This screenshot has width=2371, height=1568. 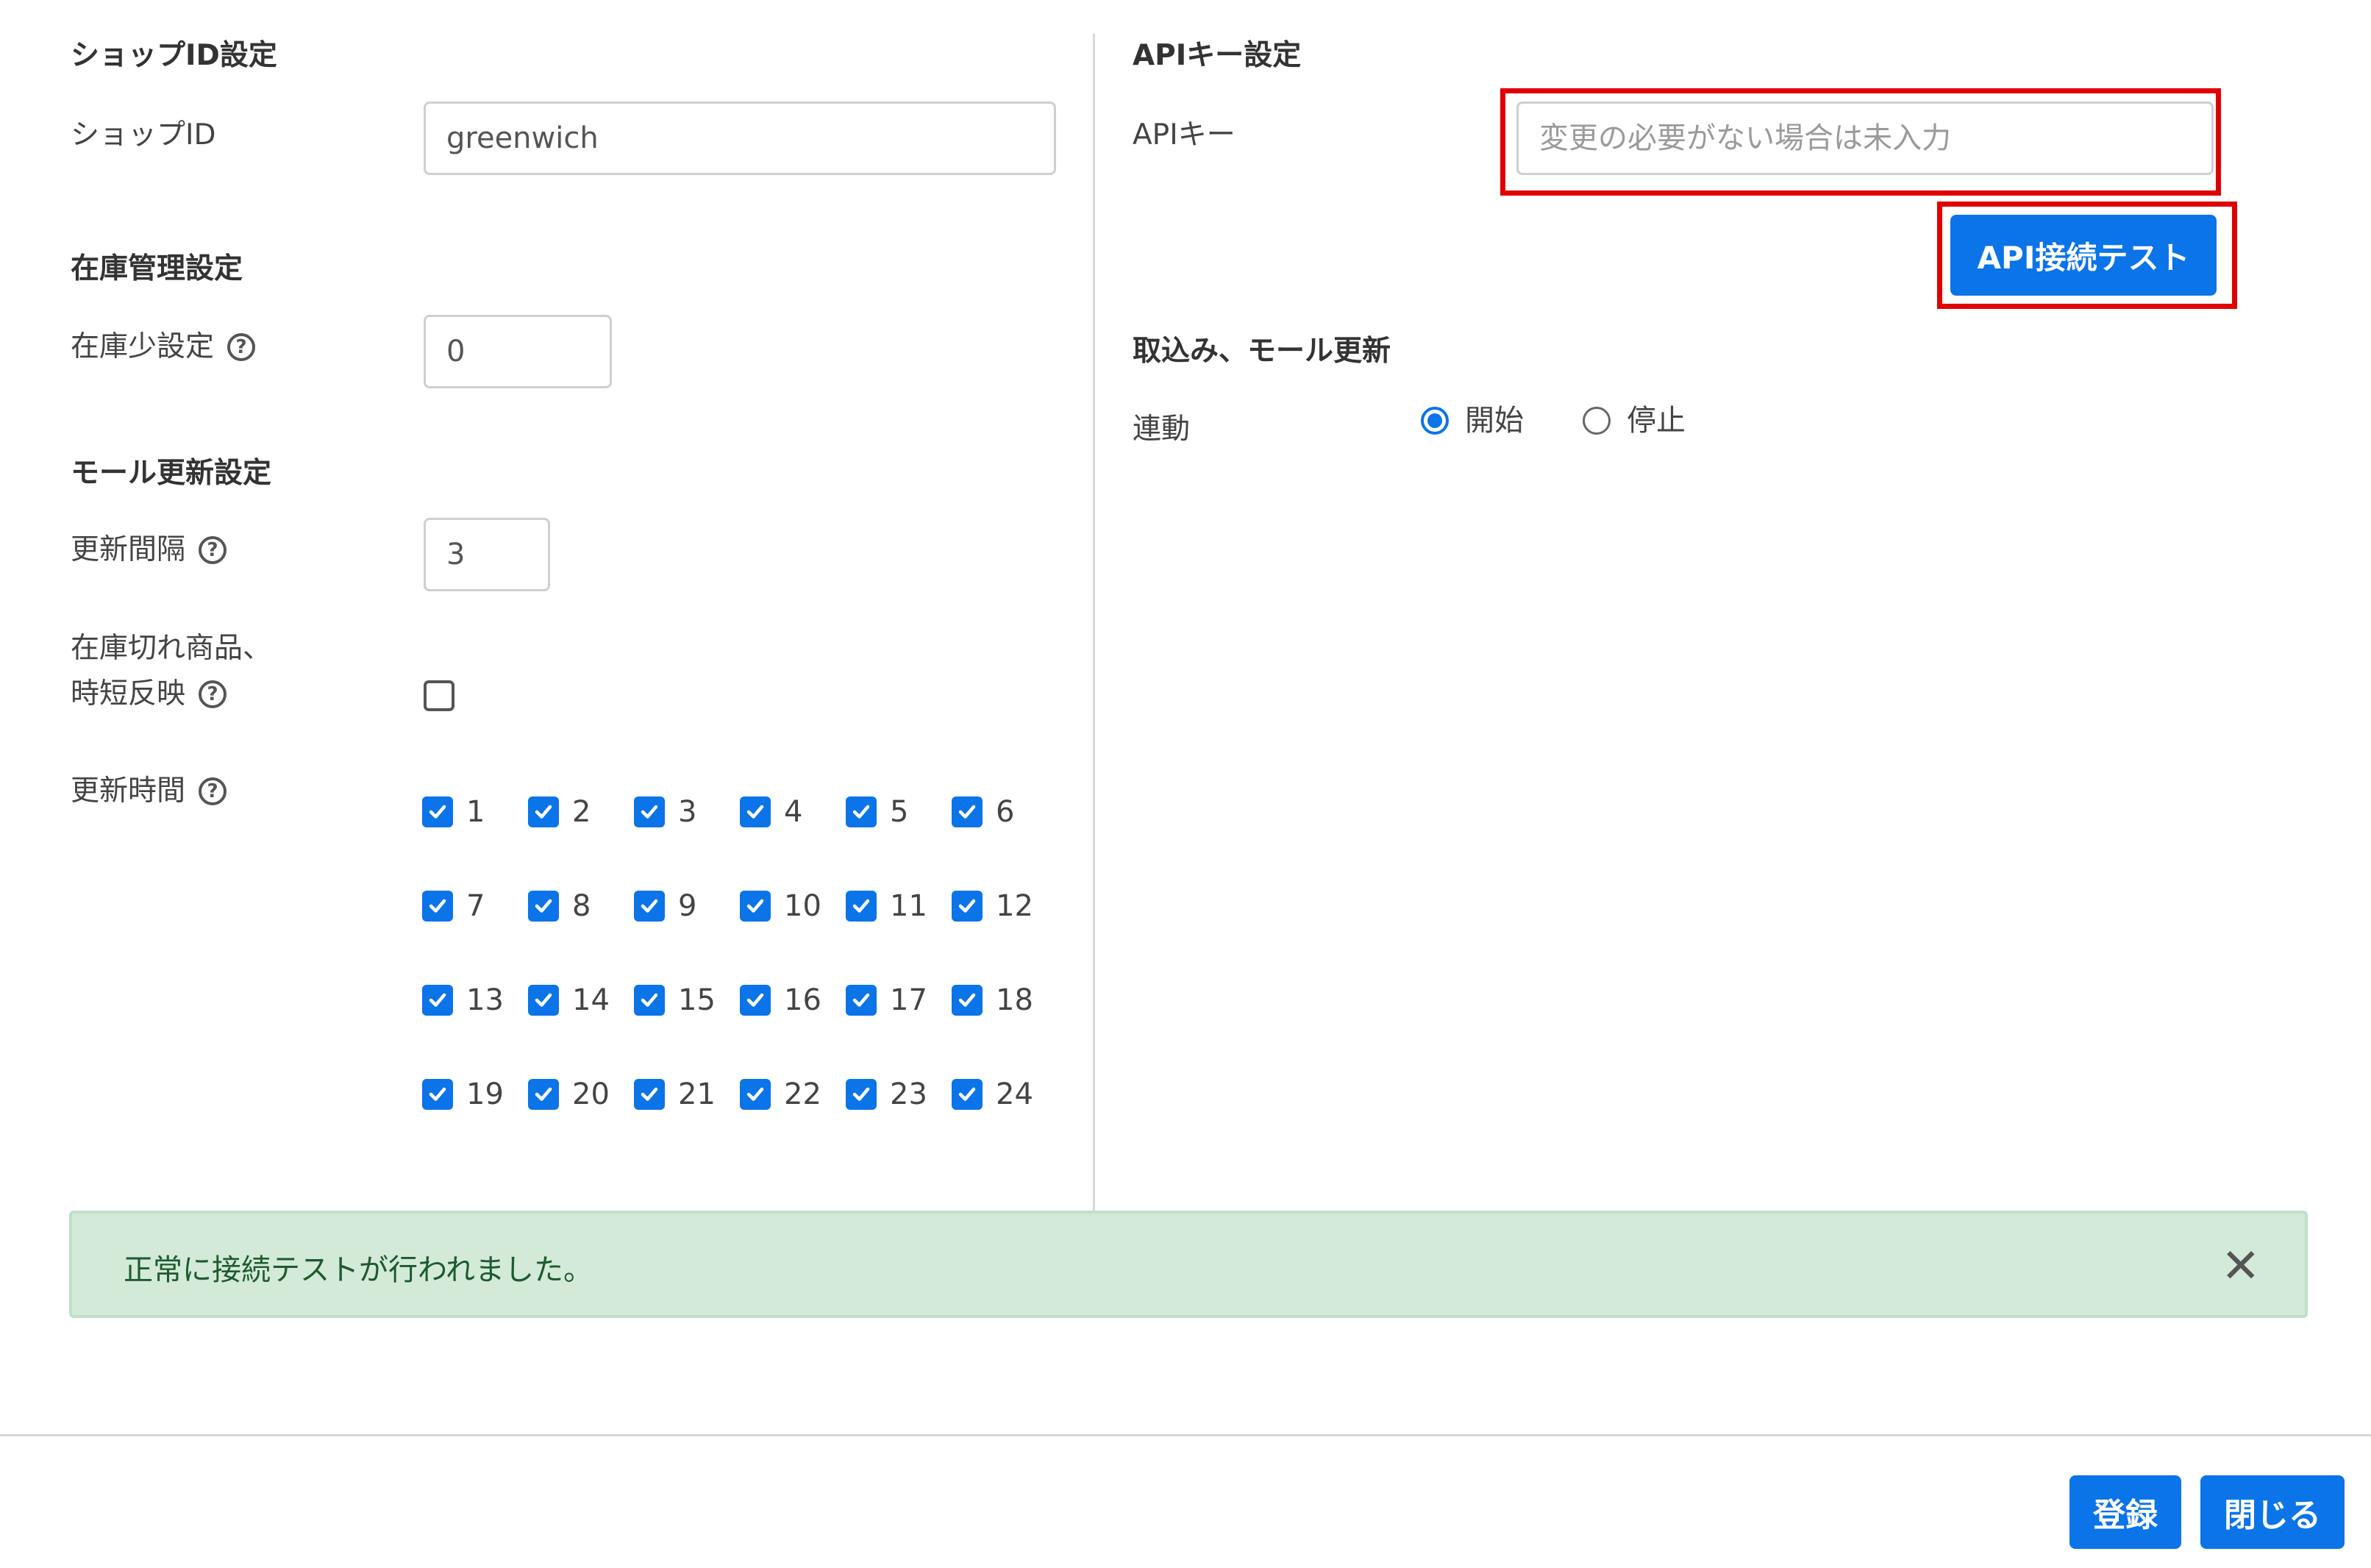 I want to click on radio-start: 開始, so click(x=1472, y=420).